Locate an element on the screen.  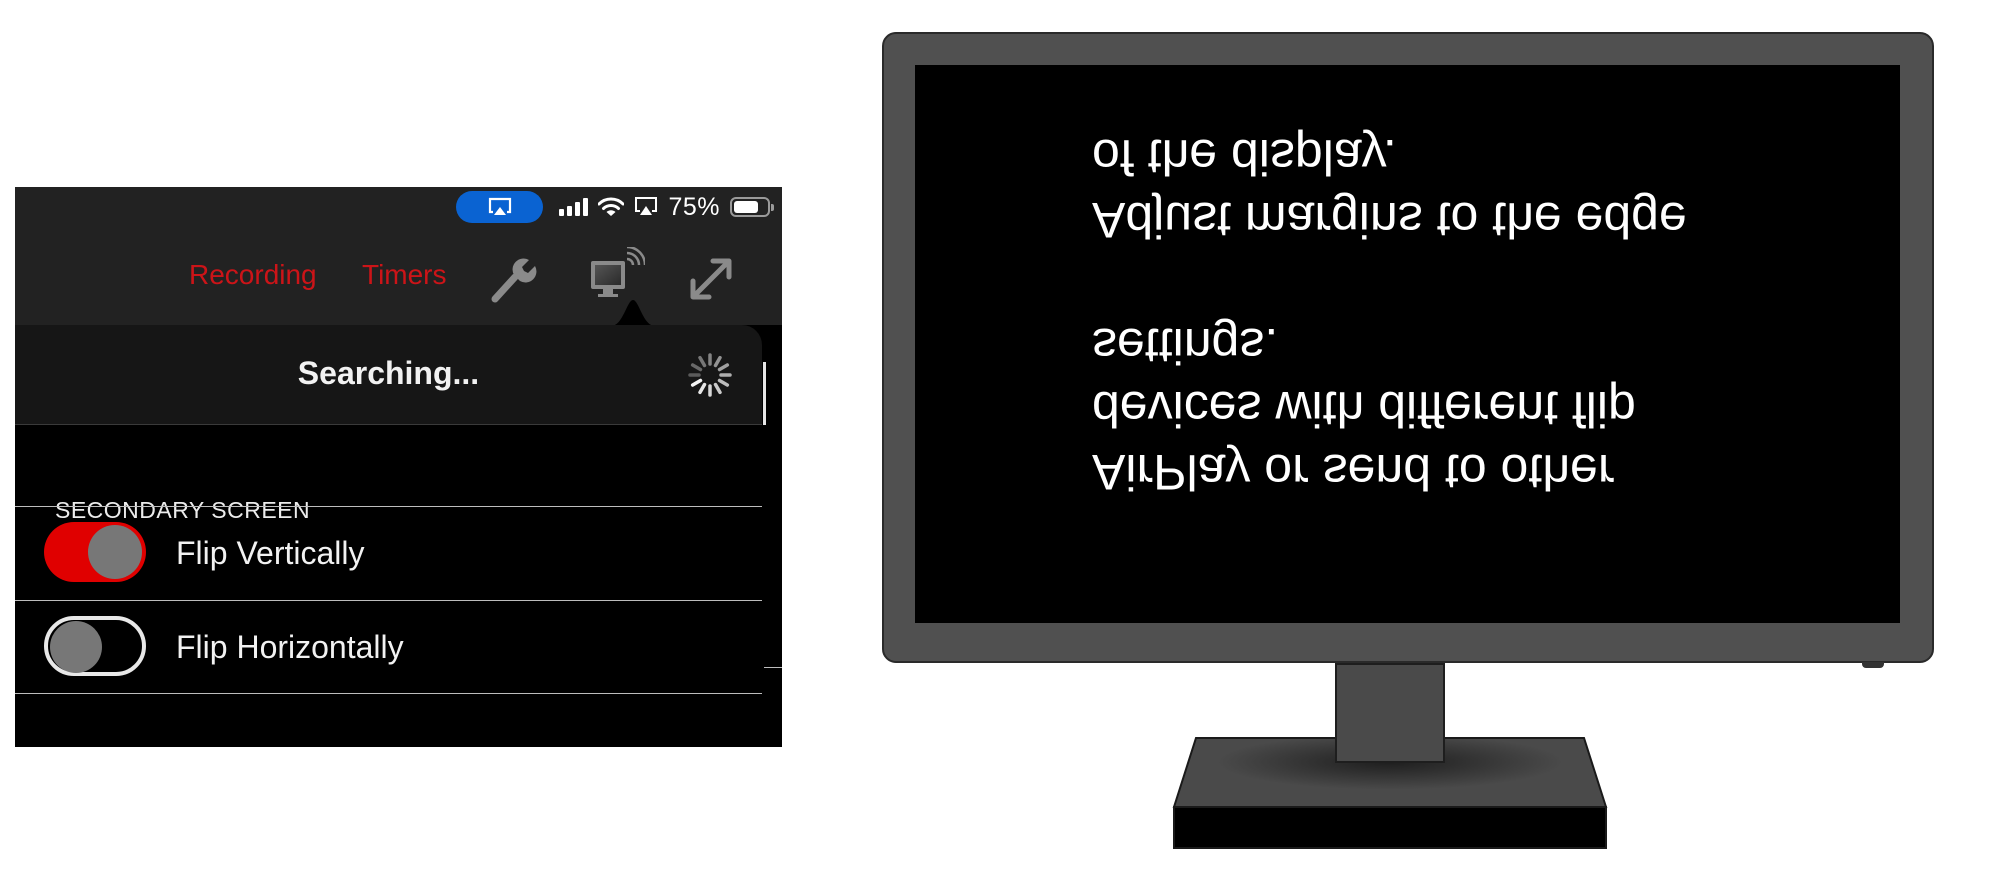
airplay-icon is located at coordinates (646, 206).